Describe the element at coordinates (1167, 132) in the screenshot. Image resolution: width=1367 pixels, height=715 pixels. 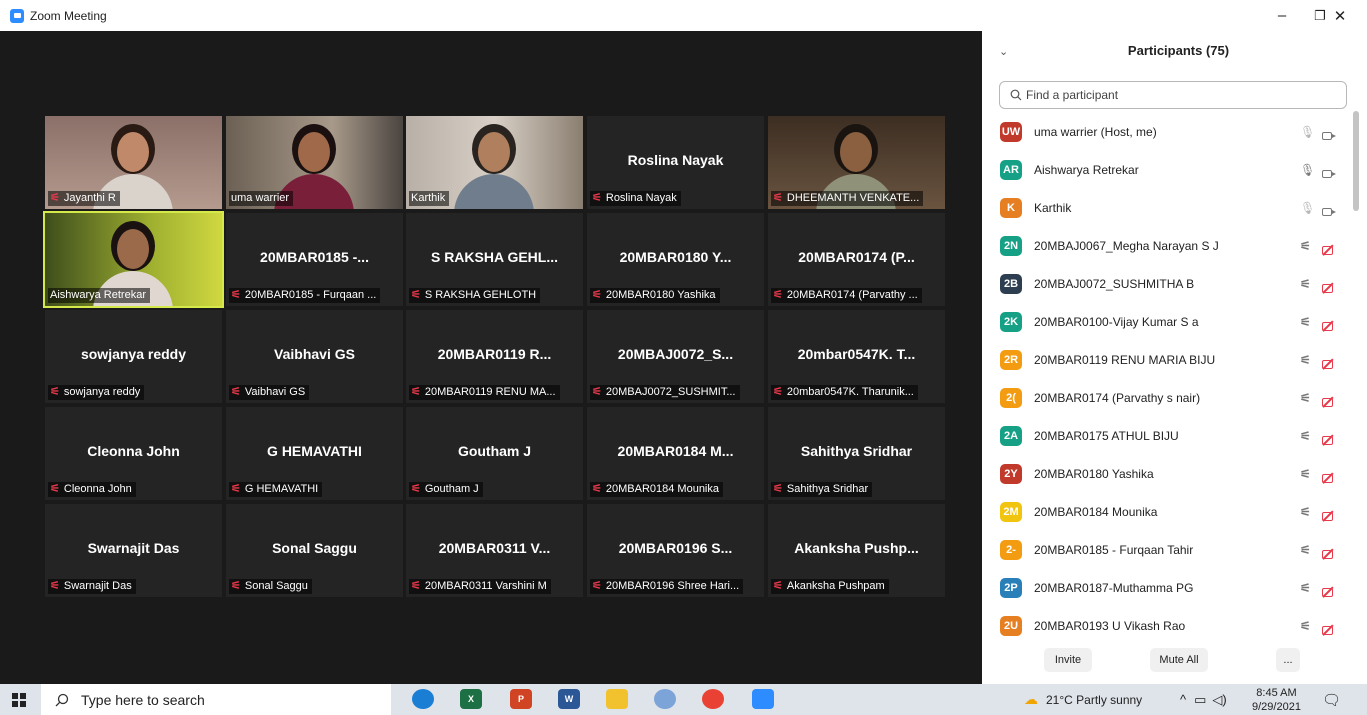
I see `participant-row: UW uma warrier (Host, me) 🎙` at that location.